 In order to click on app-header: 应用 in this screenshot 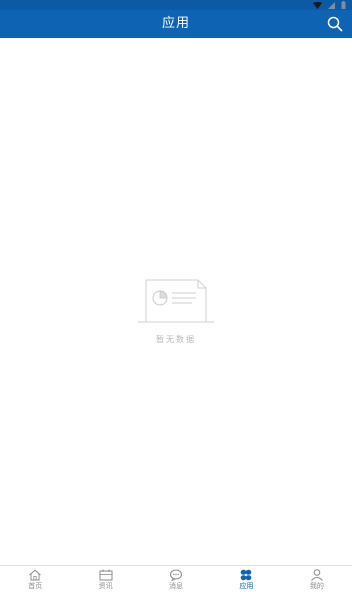, I will do `click(176, 24)`.